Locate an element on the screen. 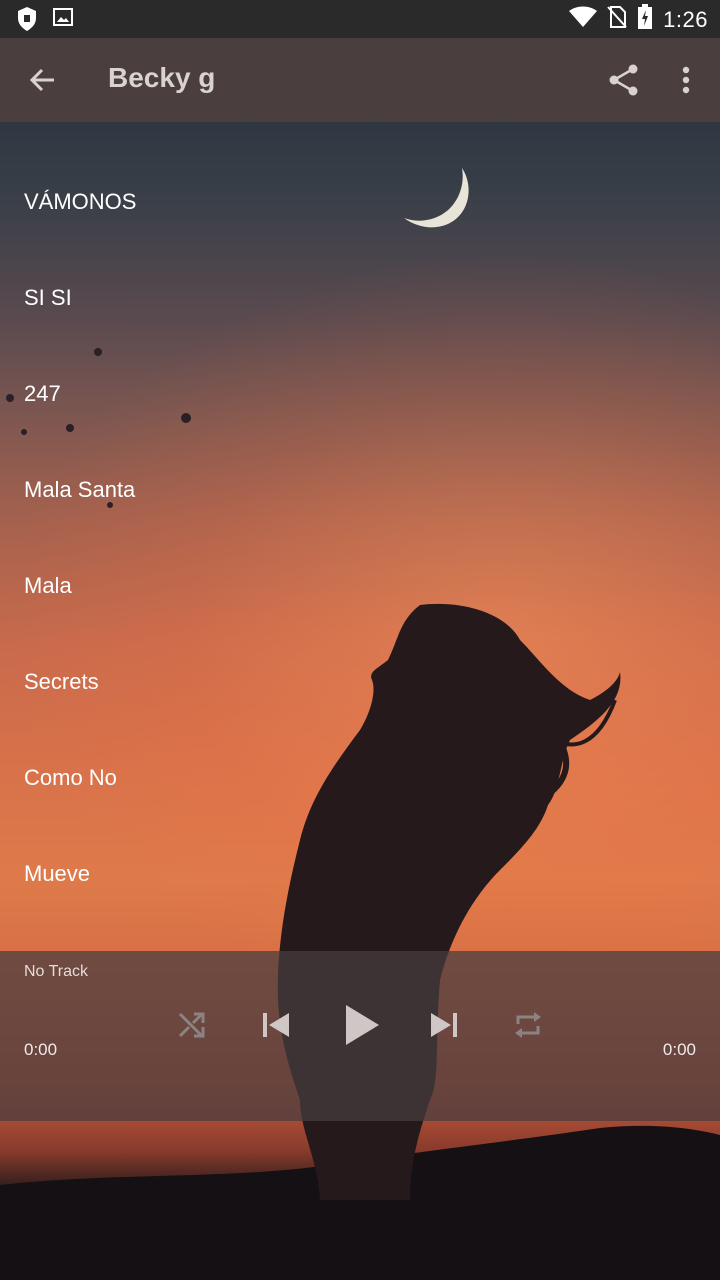  shield-icon is located at coordinates (27, 21).